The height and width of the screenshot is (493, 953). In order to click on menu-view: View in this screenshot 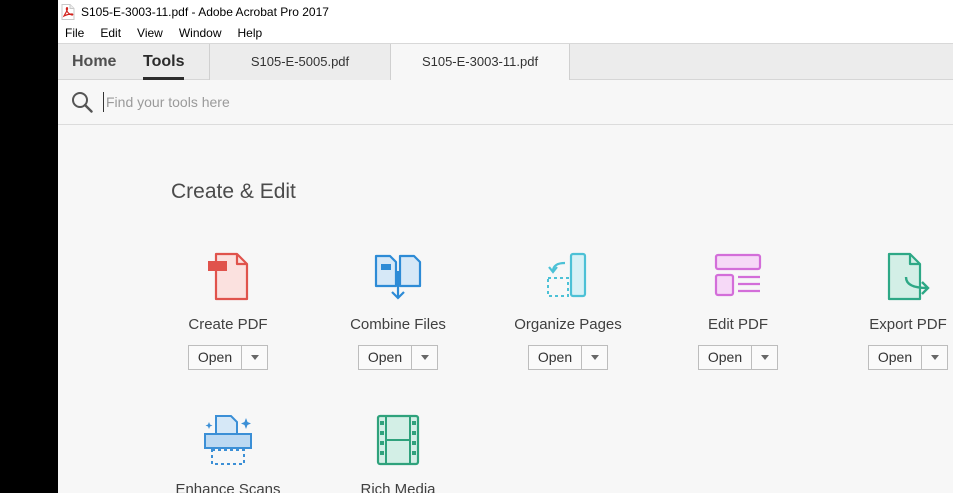, I will do `click(150, 33)`.